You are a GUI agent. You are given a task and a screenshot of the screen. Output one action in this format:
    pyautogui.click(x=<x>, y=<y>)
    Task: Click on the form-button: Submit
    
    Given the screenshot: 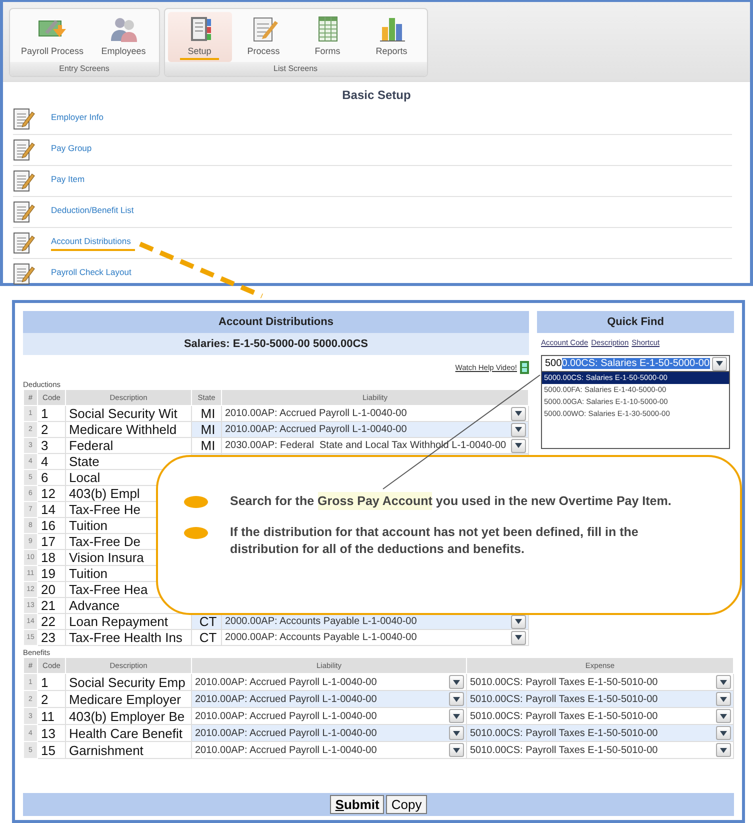 What is the action you would take?
    pyautogui.click(x=357, y=804)
    